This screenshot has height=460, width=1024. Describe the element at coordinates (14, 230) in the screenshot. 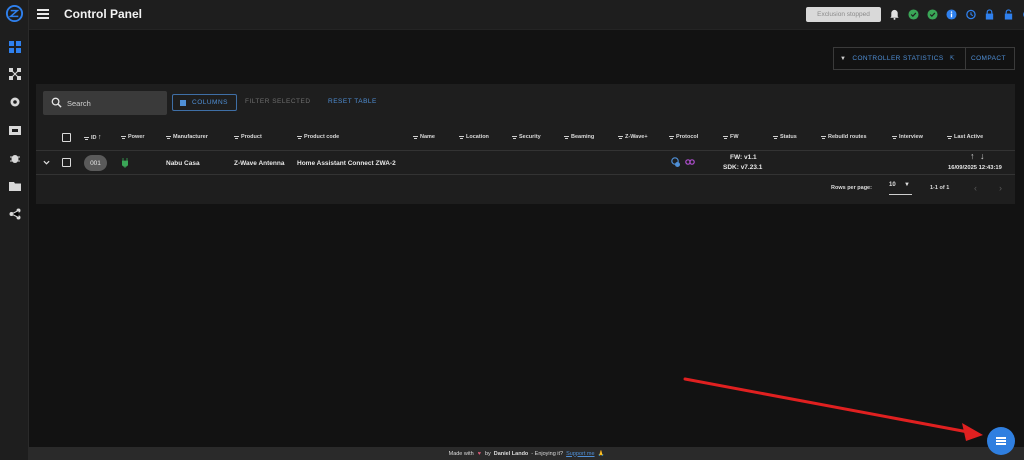

I see `sidebar` at that location.